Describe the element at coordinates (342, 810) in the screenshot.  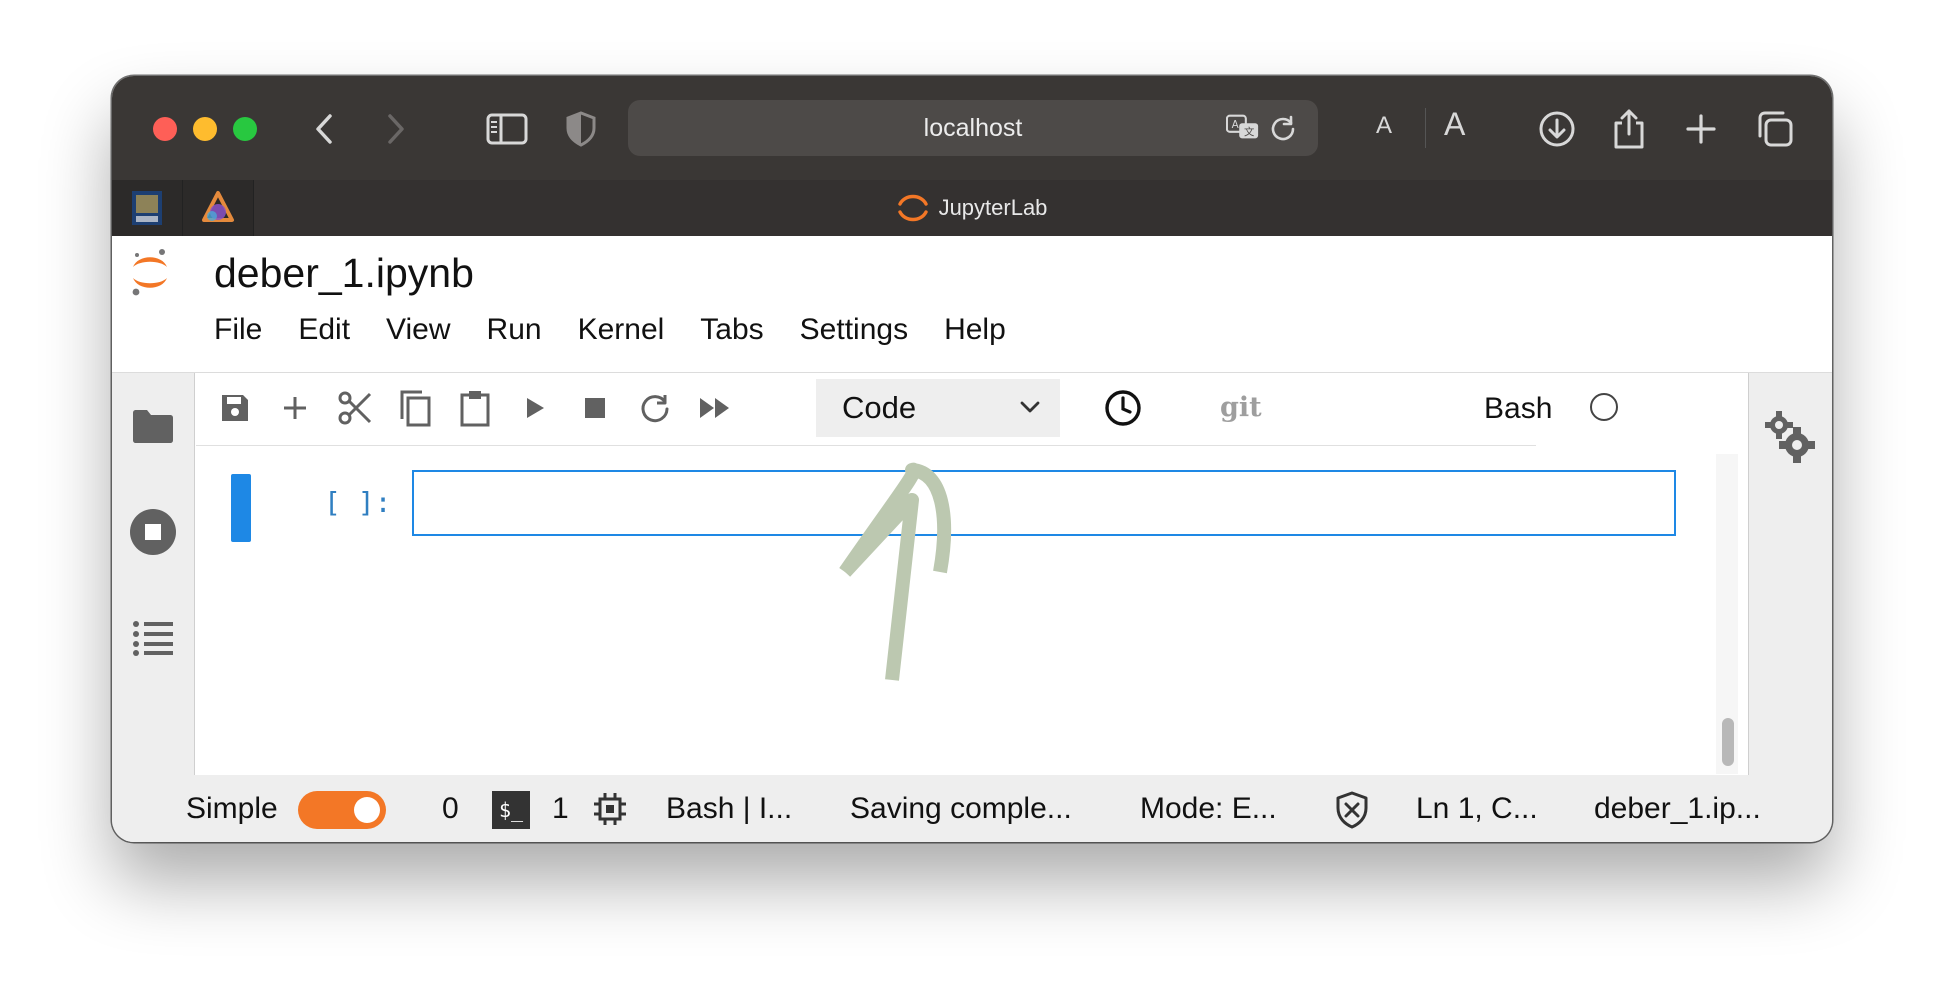
I see `simple-mode-toggle` at that location.